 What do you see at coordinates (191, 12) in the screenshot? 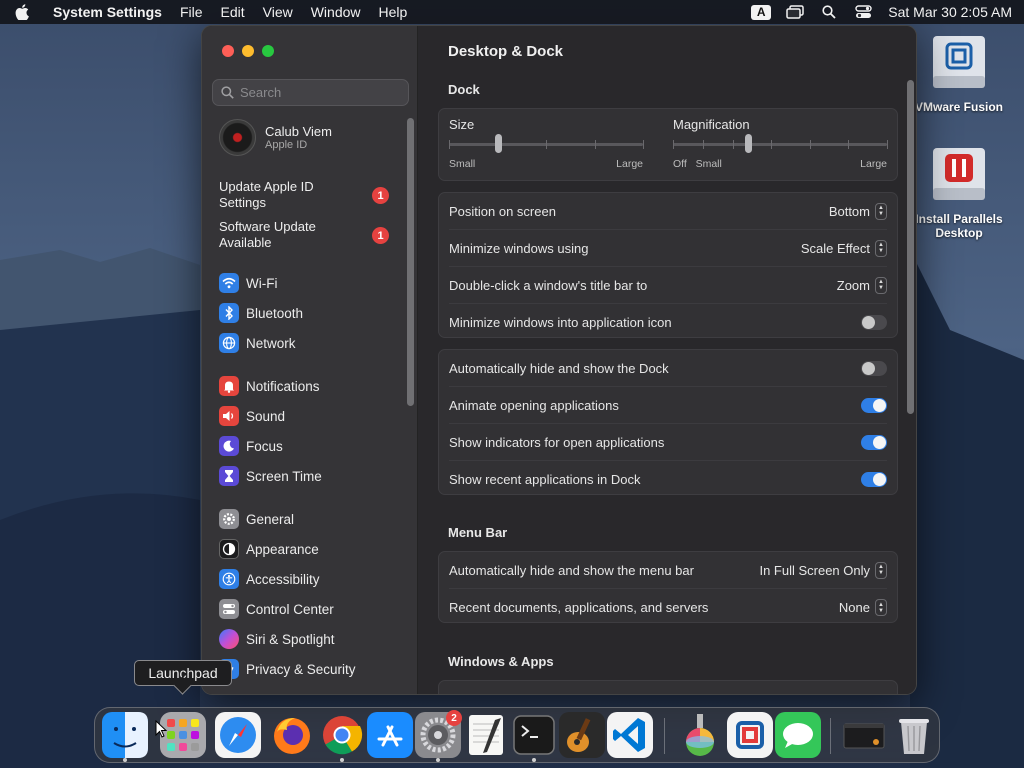
I see `menu-file: File` at bounding box center [191, 12].